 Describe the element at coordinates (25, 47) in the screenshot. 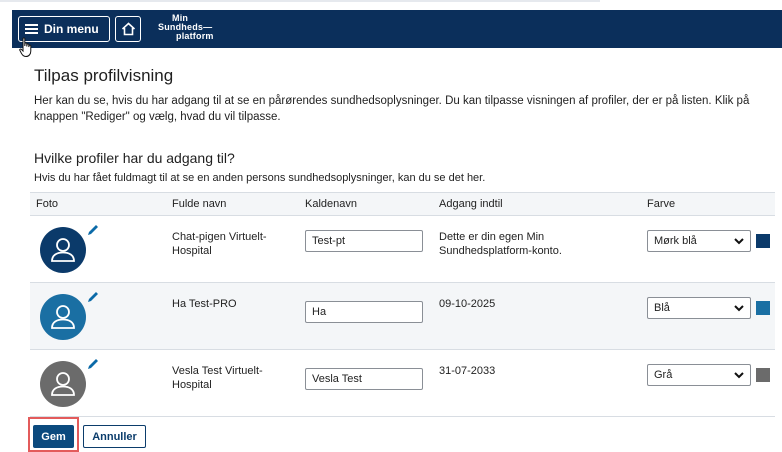

I see `hand-cursor-icon` at that location.